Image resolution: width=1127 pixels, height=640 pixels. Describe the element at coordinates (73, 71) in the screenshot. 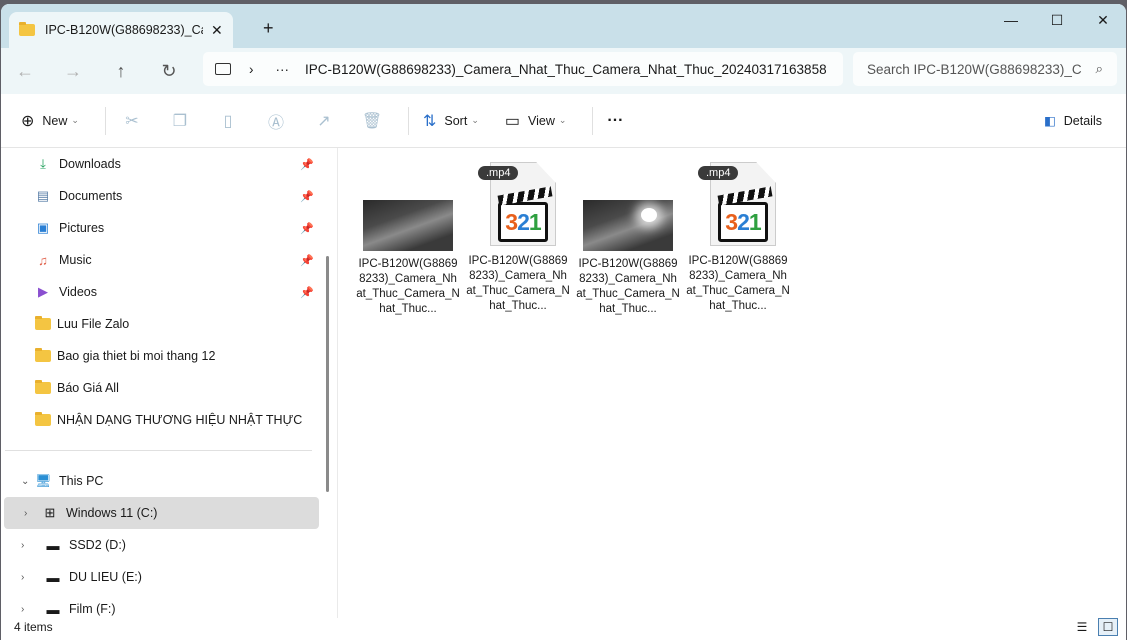

I see `forward-button: →` at that location.